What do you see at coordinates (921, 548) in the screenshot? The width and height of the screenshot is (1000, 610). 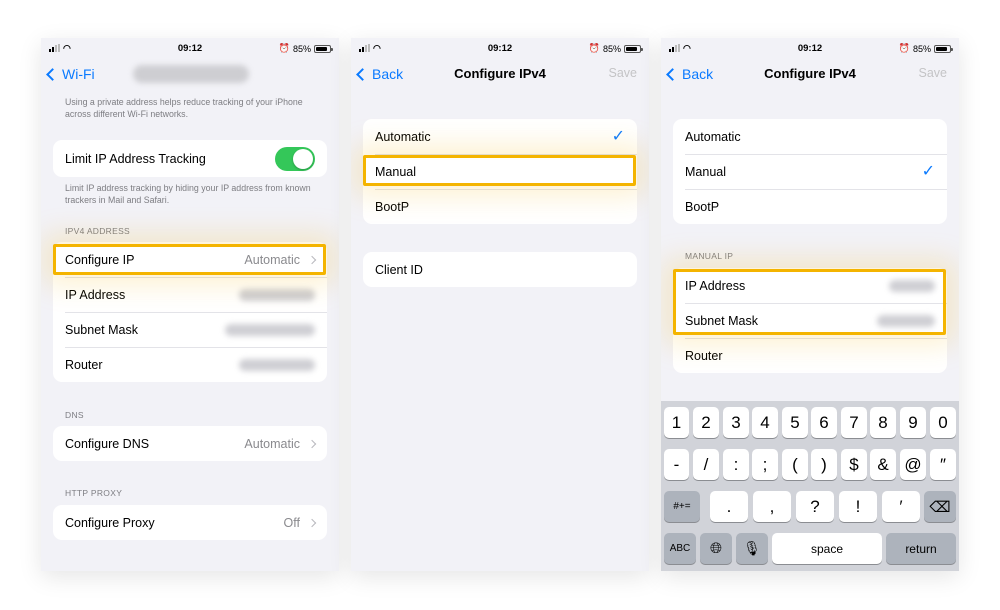 I see `key-return: return` at bounding box center [921, 548].